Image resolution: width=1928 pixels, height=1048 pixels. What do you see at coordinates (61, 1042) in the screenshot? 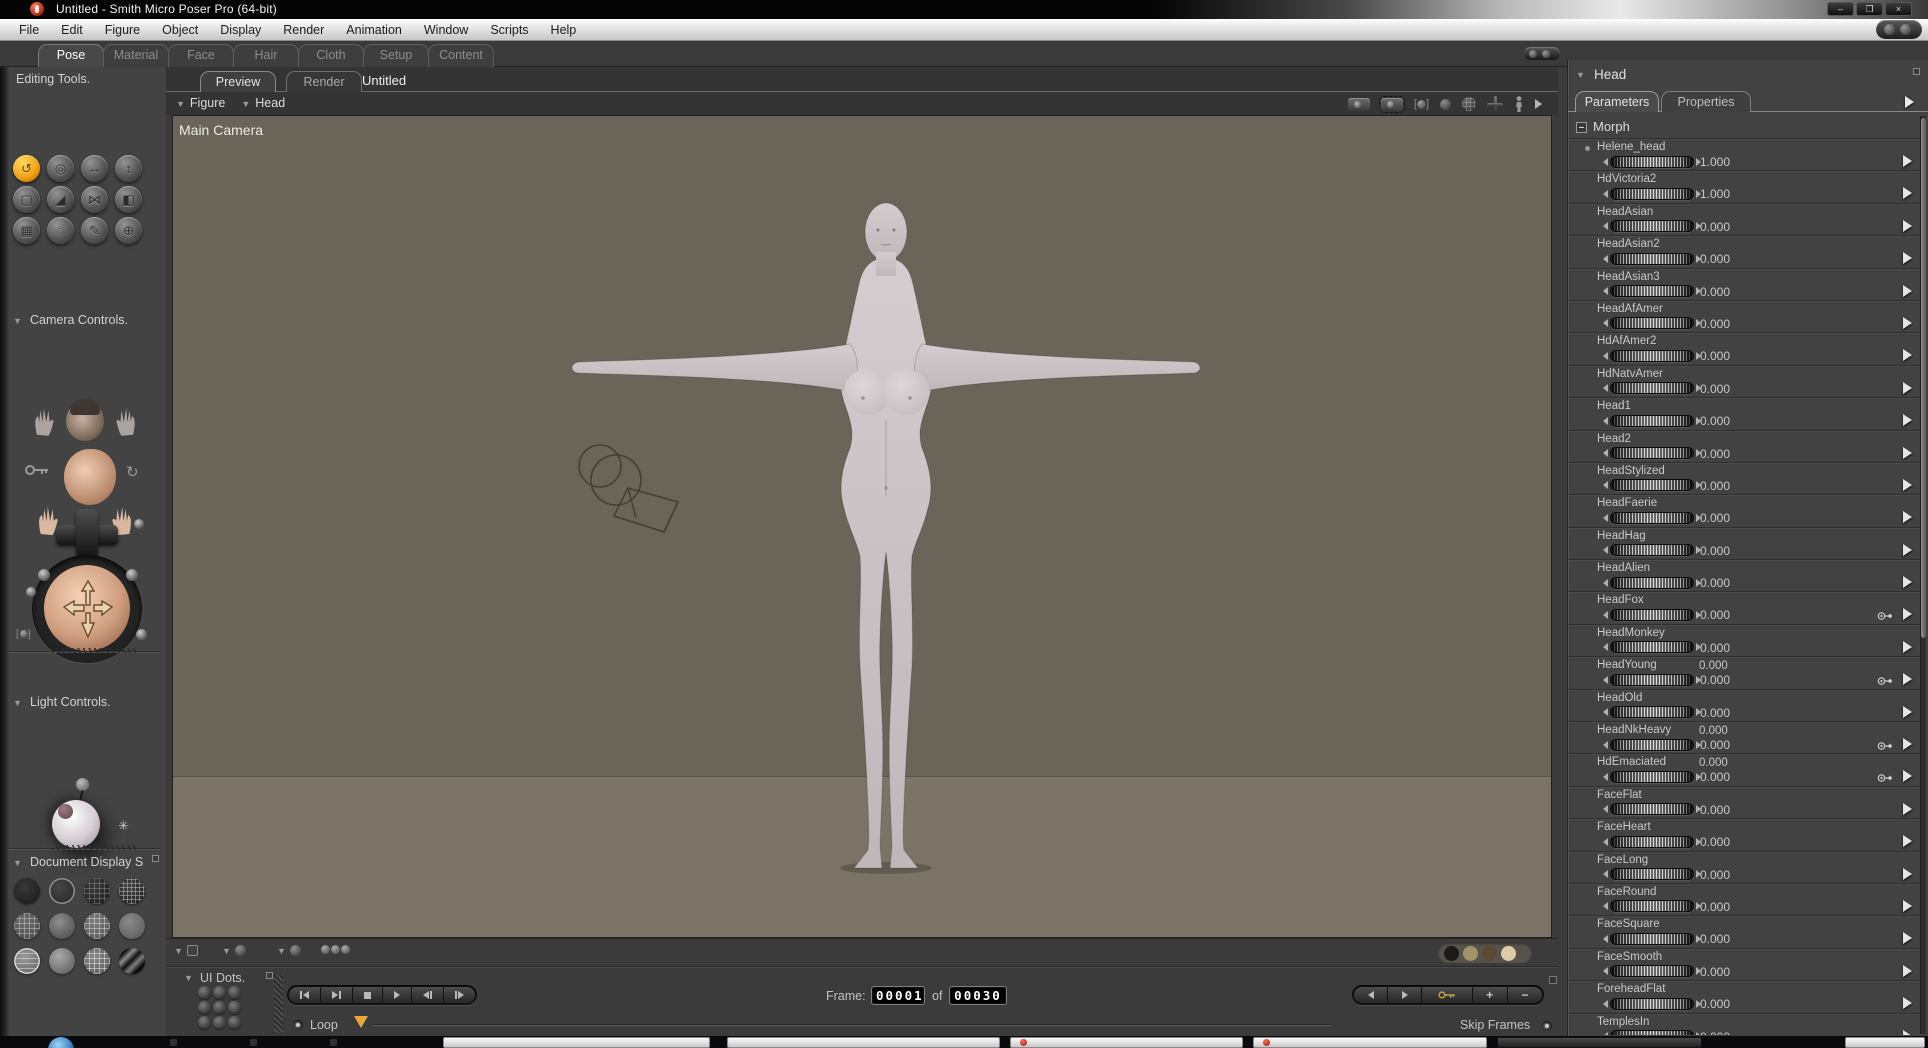
I see `start-button` at bounding box center [61, 1042].